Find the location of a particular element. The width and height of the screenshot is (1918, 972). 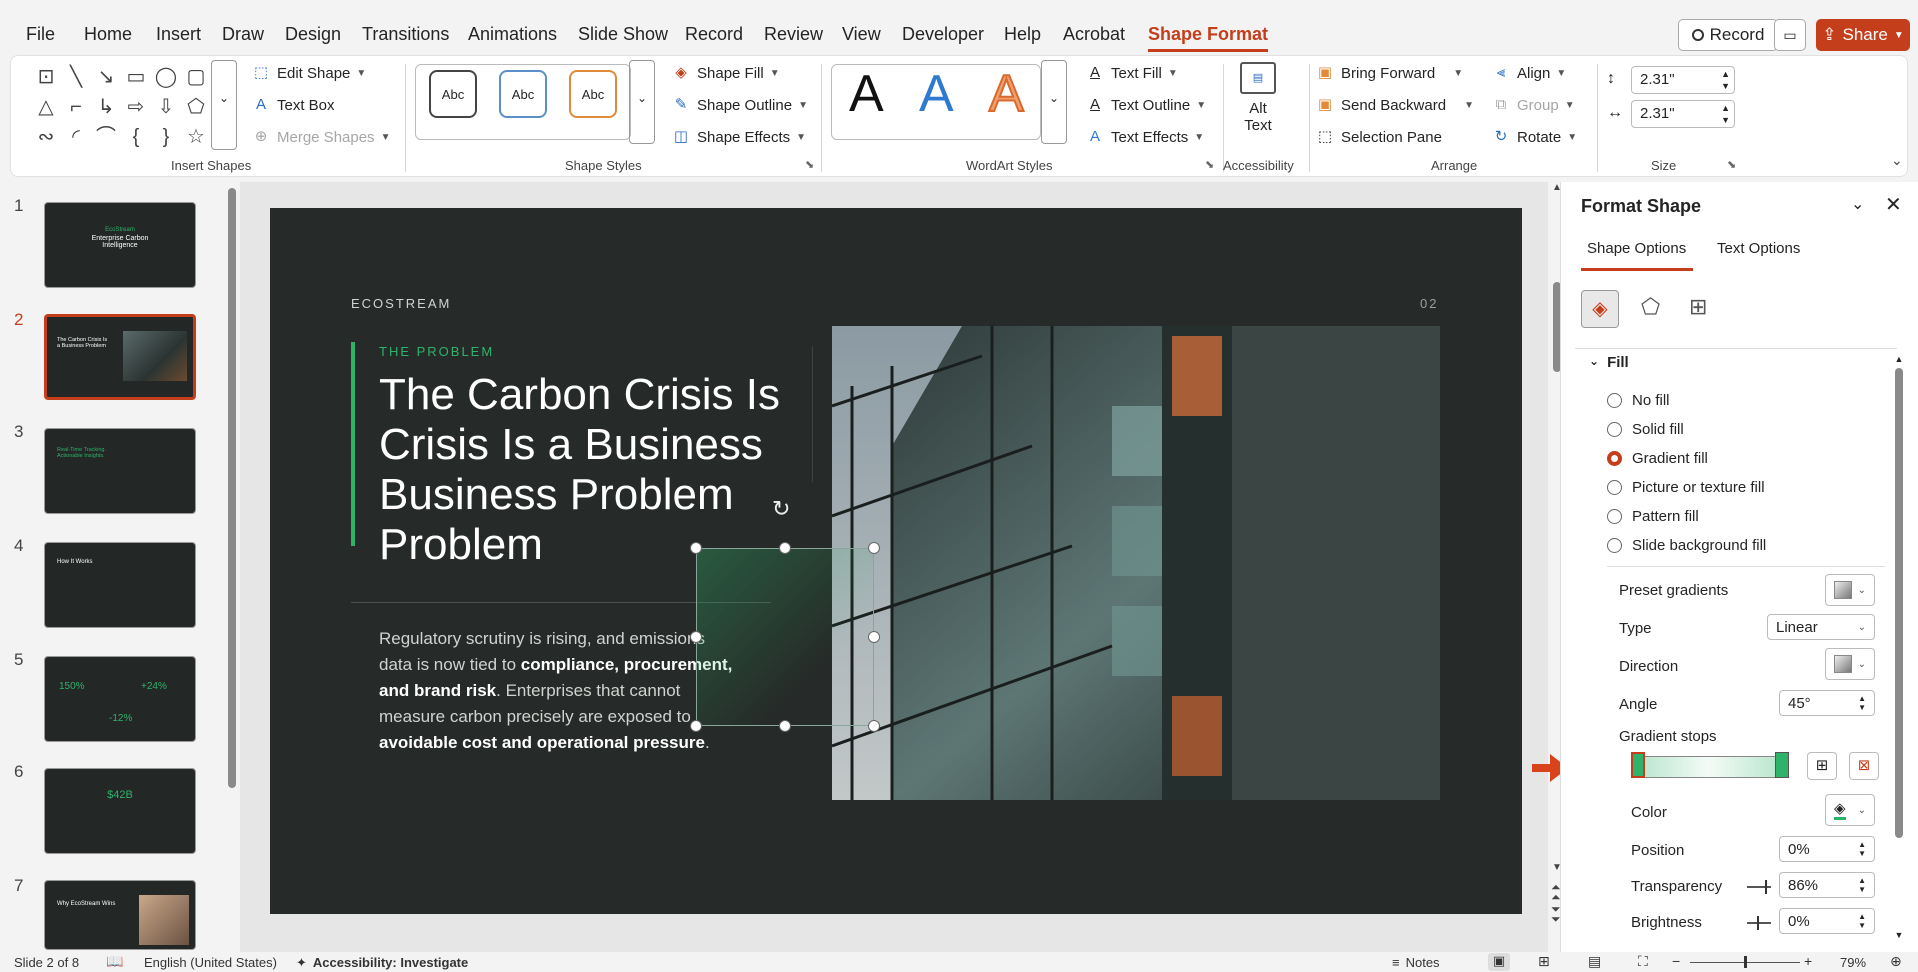

brightness-input: 0% ▲ ▼ is located at coordinates (1827, 921).